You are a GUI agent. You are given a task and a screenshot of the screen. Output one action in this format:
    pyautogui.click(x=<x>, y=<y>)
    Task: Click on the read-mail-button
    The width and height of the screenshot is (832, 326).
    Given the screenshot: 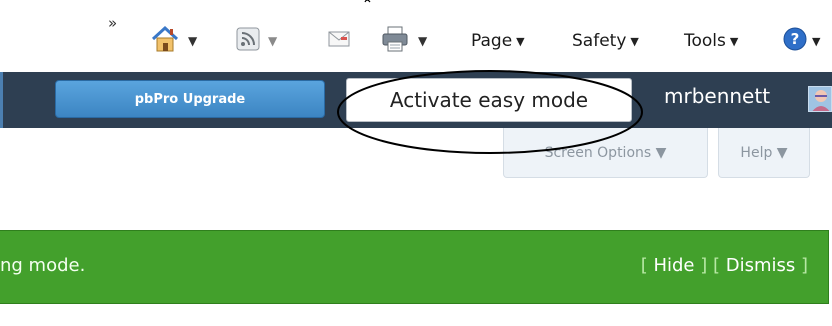 What is the action you would take?
    pyautogui.click(x=339, y=41)
    